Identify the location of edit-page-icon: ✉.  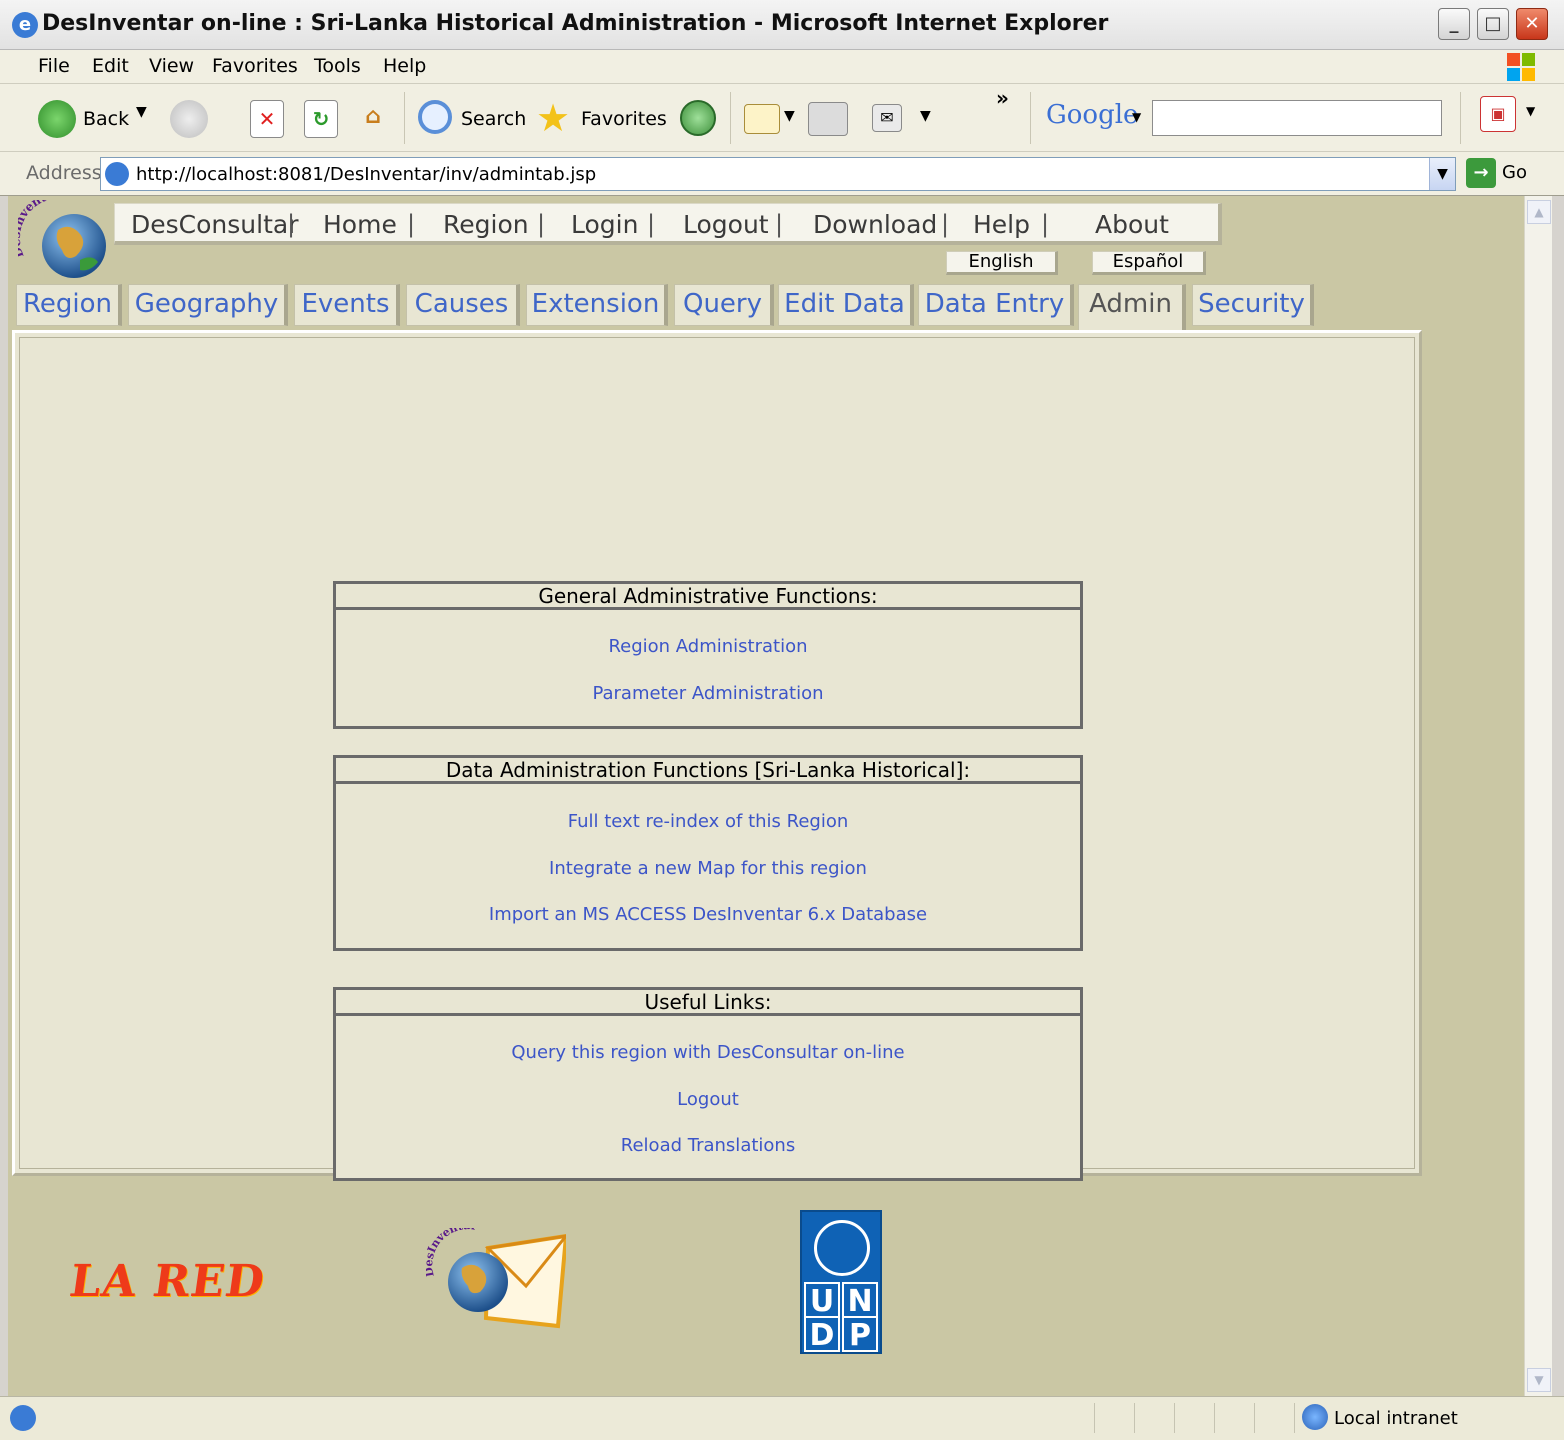
(887, 118).